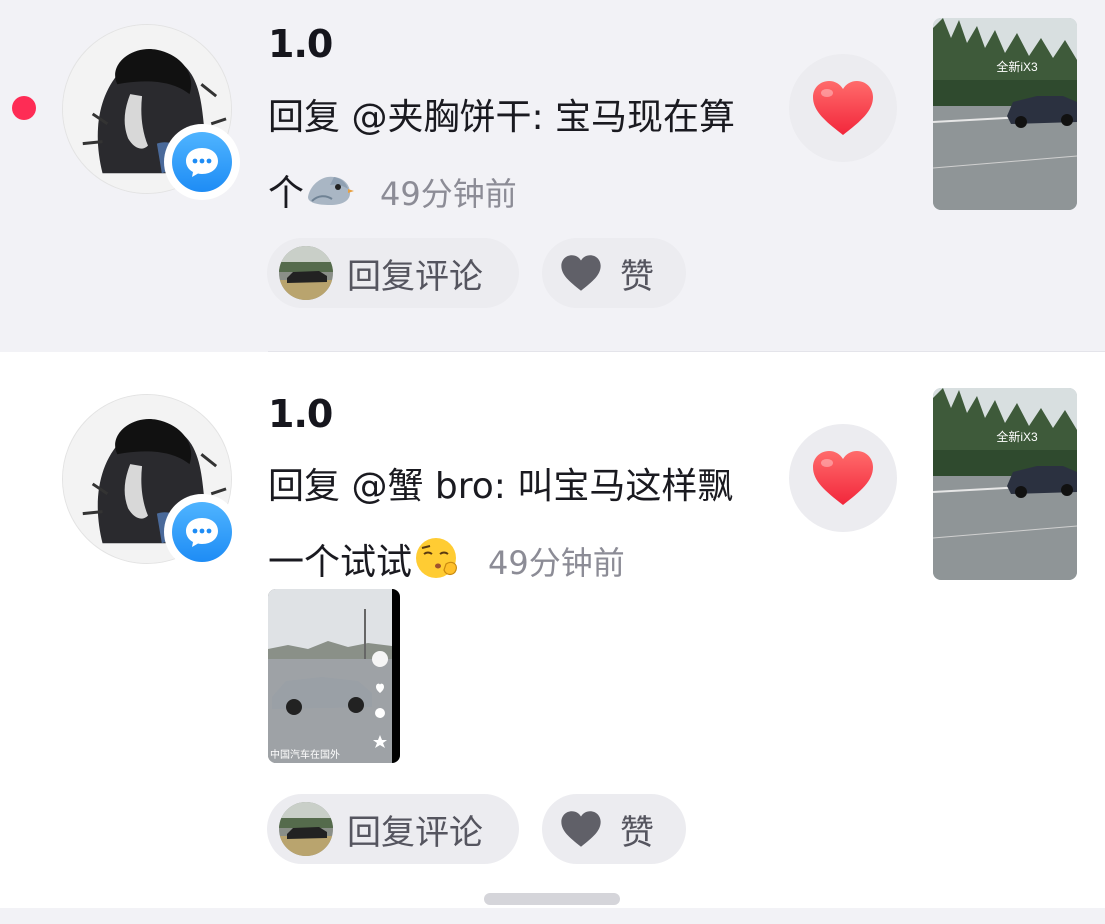  I want to click on image-caption: 中国汽车在国外, so click(305, 755).